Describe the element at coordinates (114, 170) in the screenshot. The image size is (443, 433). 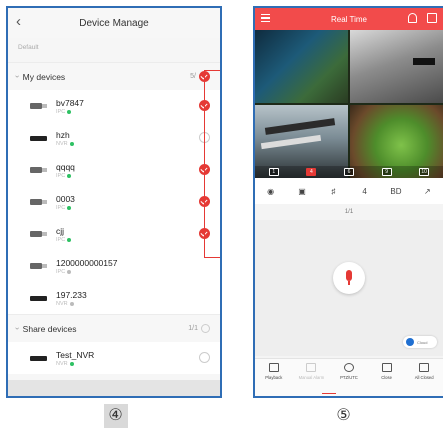
I see `list-item: qqqq IPC` at that location.